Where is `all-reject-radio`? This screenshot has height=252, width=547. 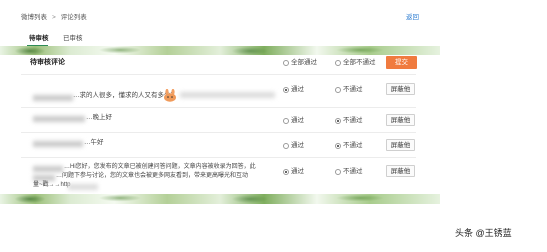
all-reject-radio is located at coordinates (338, 63).